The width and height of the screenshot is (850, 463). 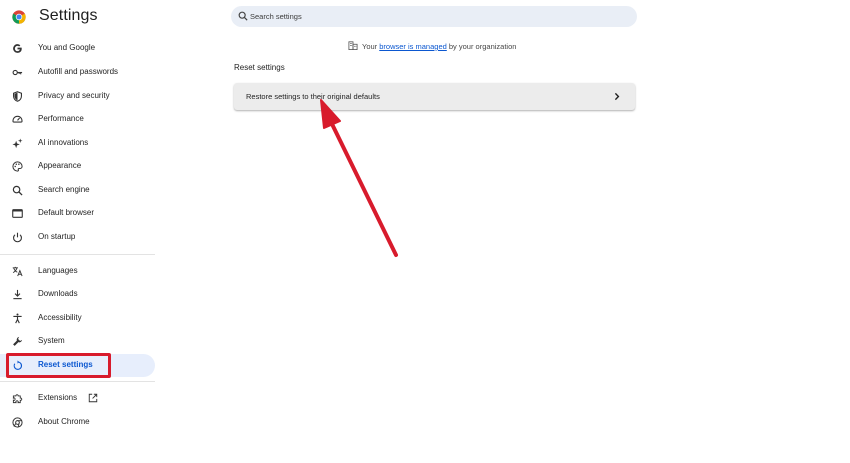 I want to click on sidebar-item-downloads: Downloads, so click(x=77, y=294).